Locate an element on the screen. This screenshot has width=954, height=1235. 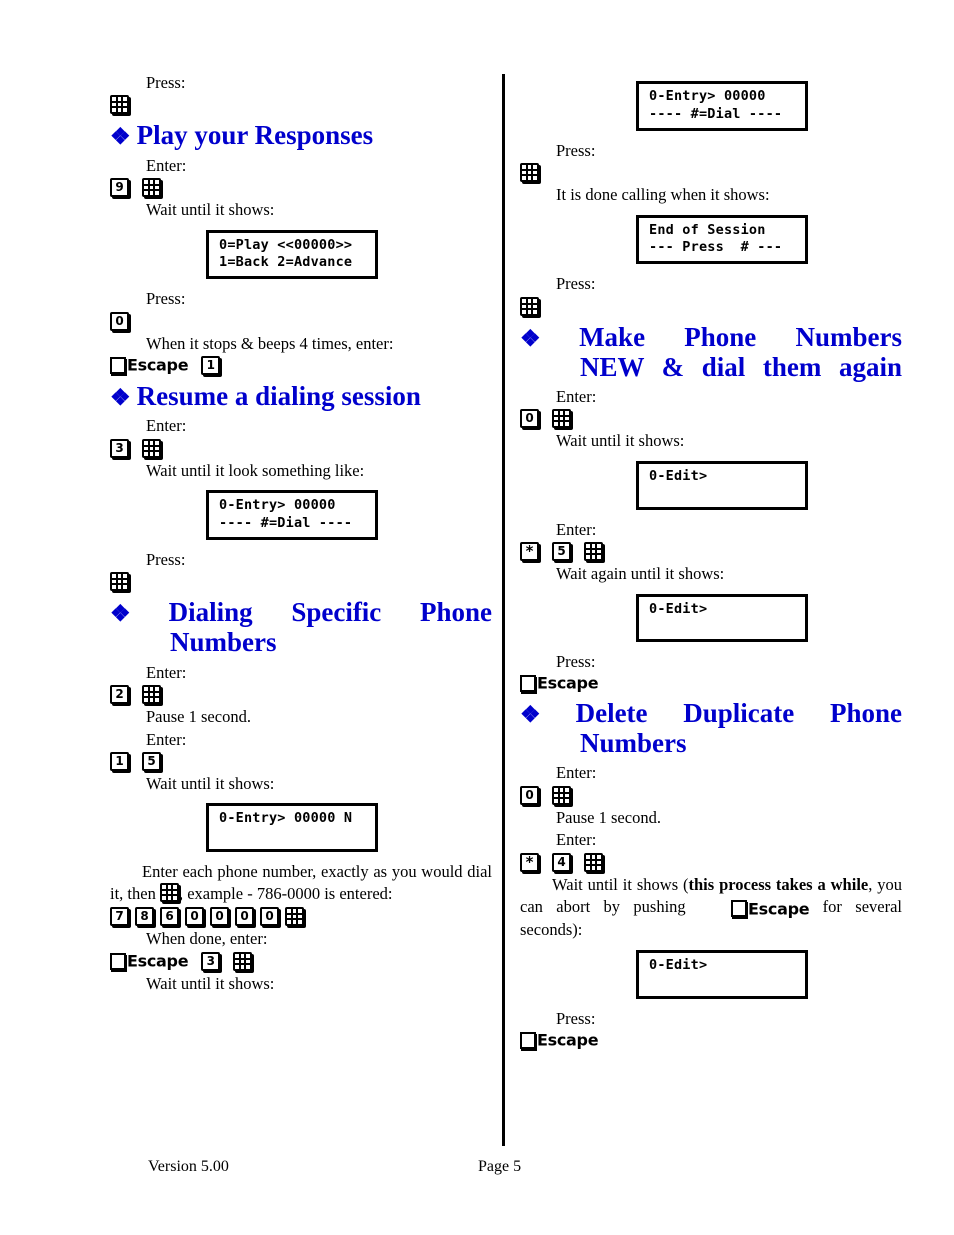
key-6-icon: 6 is located at coordinates (169, 917).